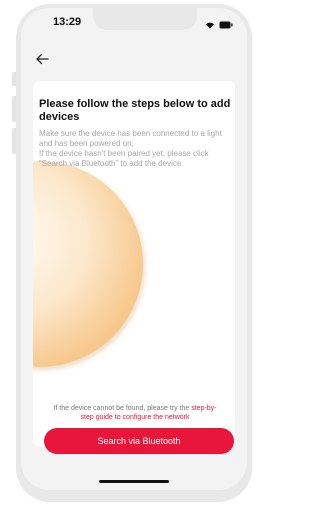 This screenshot has height=509, width=320. What do you see at coordinates (139, 441) in the screenshot?
I see `search-via-bluetooth-button: Search via Bluetooth` at bounding box center [139, 441].